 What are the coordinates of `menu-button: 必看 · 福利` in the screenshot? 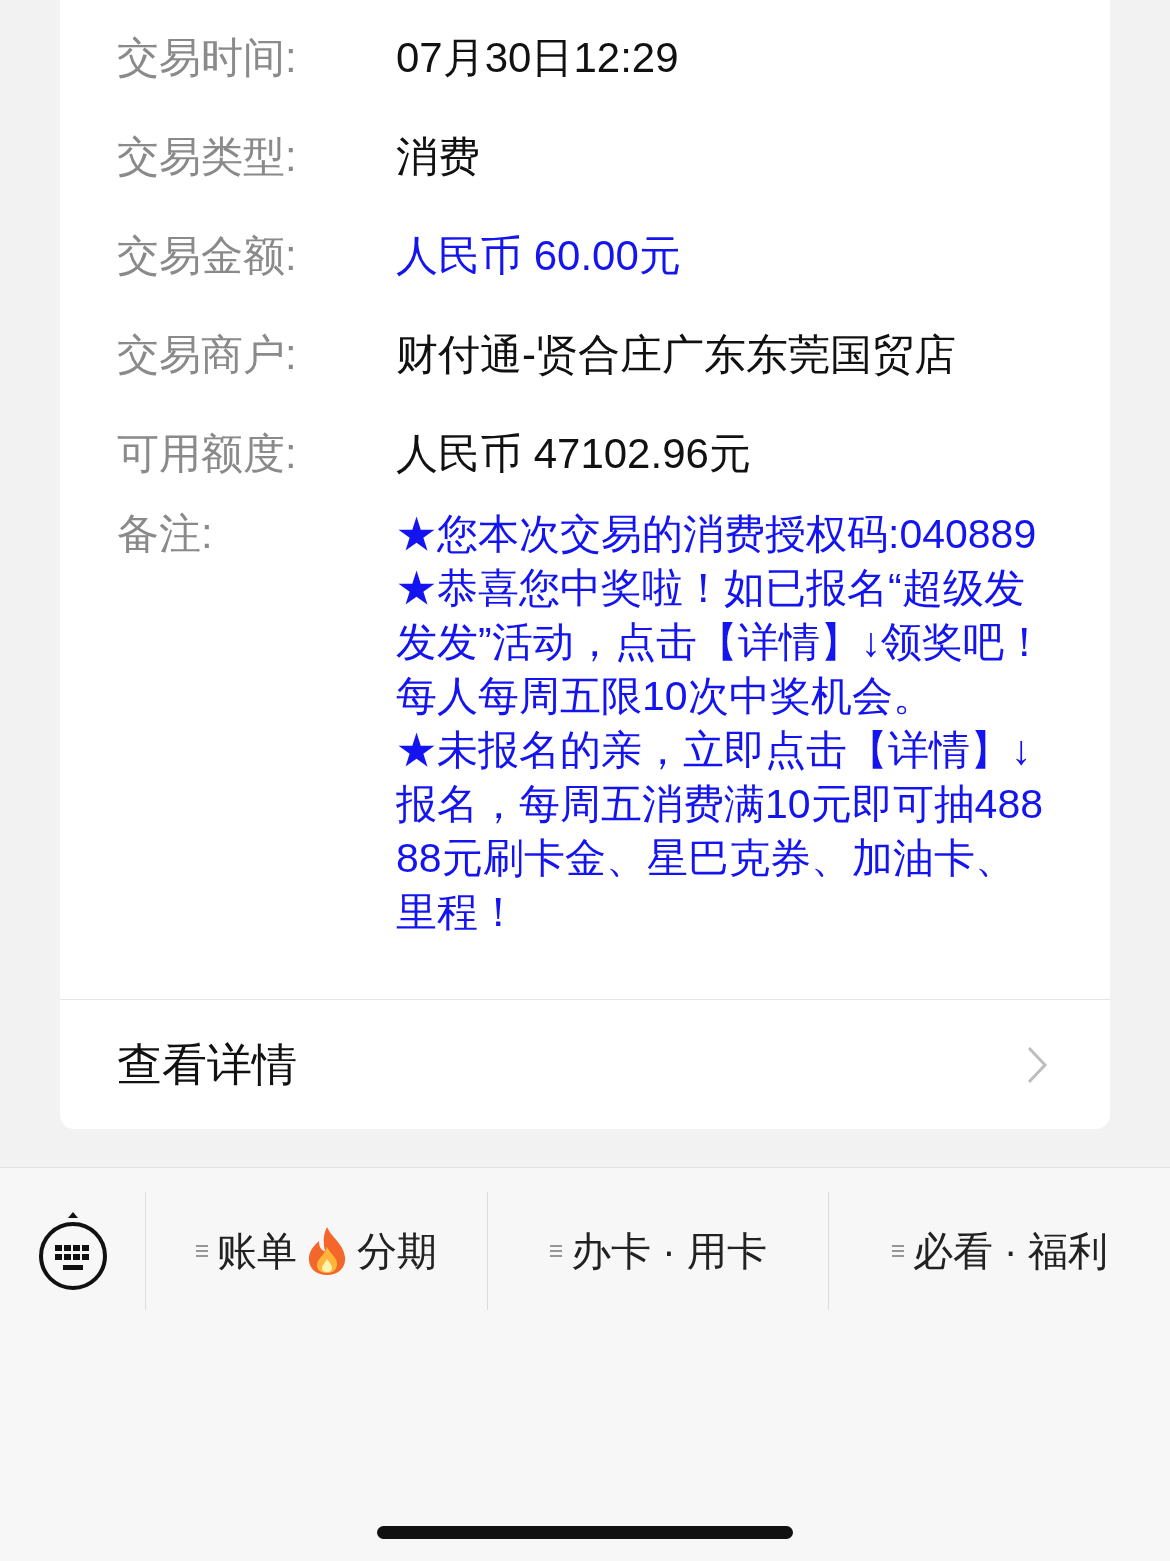 It's located at (999, 1251).